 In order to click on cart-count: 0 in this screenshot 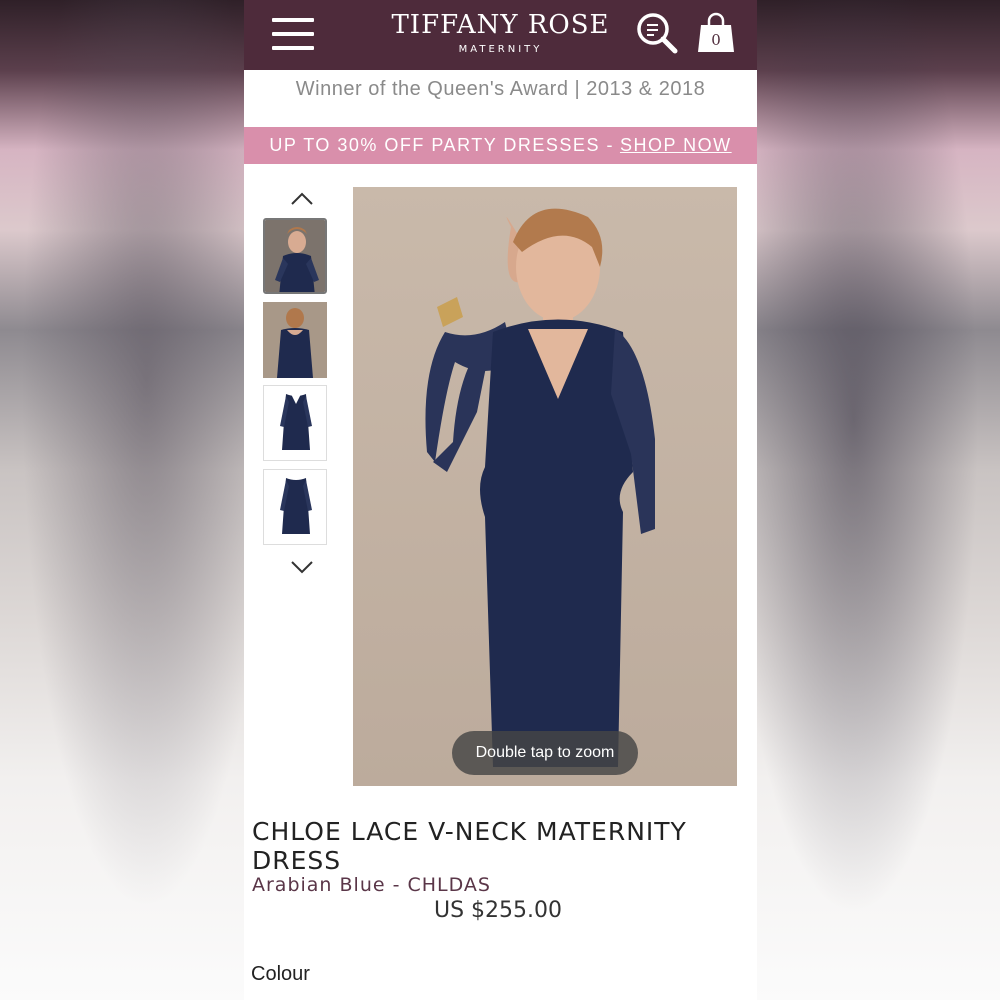, I will do `click(716, 40)`.